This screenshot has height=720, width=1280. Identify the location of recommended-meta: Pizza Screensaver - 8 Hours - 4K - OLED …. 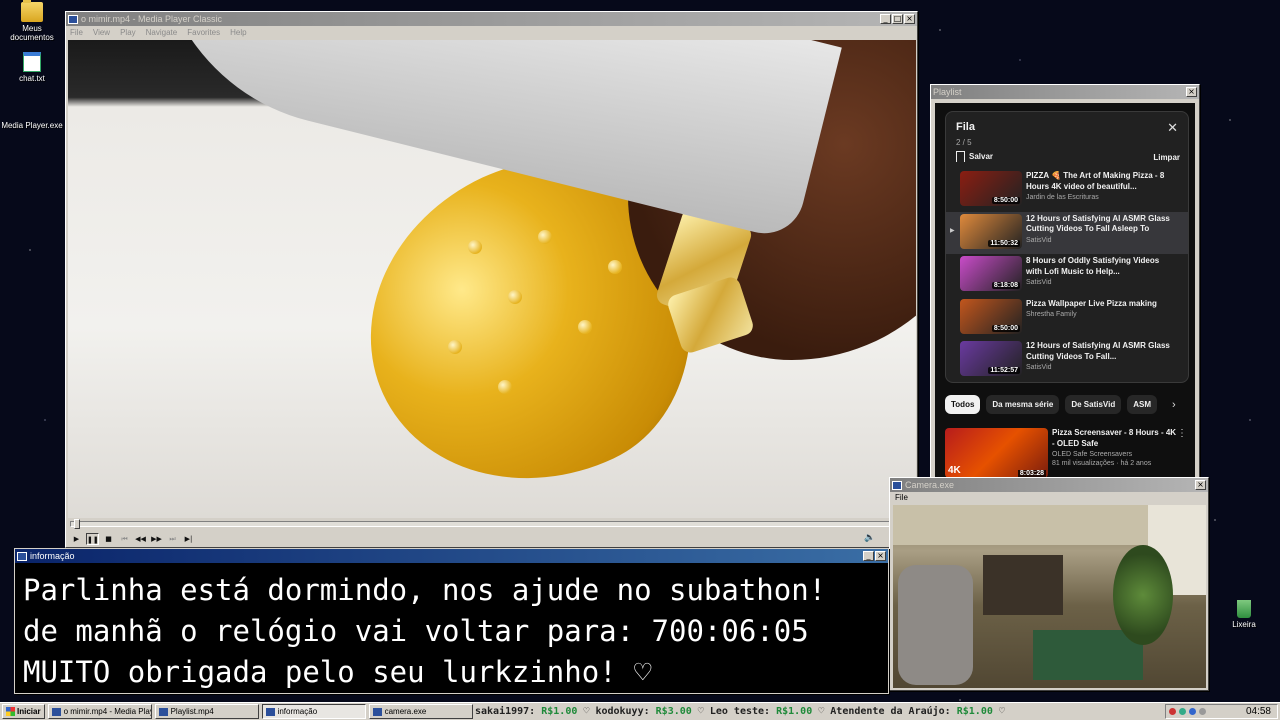
(1116, 452).